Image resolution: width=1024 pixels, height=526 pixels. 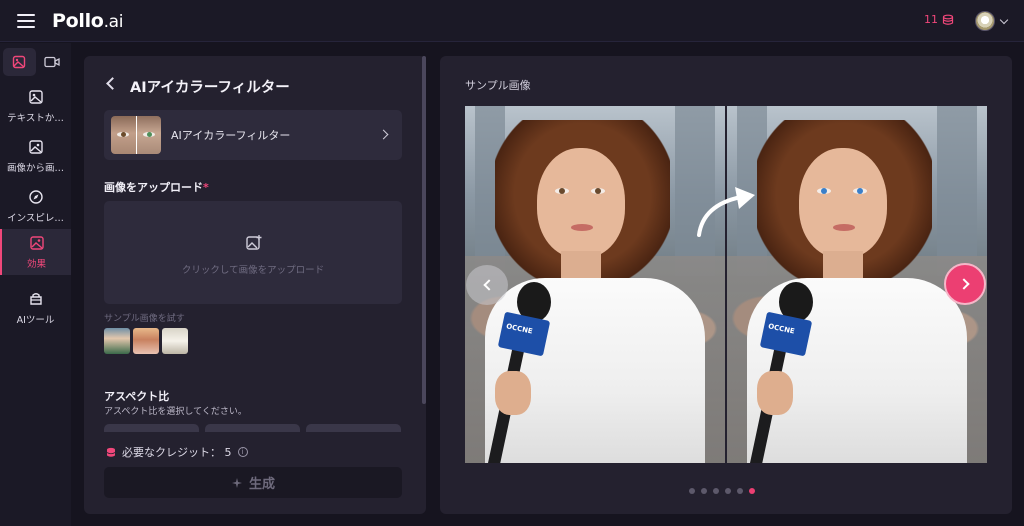 What do you see at coordinates (726, 212) in the screenshot?
I see `curved-arrow-icon` at bounding box center [726, 212].